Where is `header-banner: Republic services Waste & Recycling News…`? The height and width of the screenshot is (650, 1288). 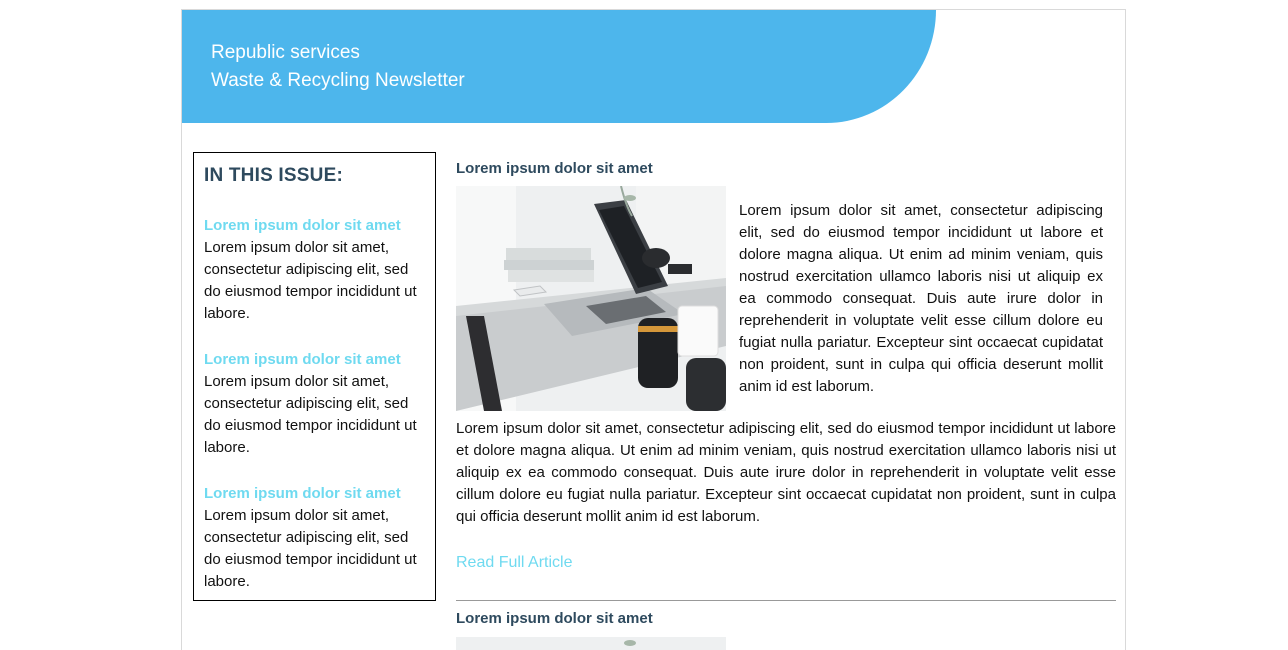 header-banner: Republic services Waste & Recycling News… is located at coordinates (559, 66).